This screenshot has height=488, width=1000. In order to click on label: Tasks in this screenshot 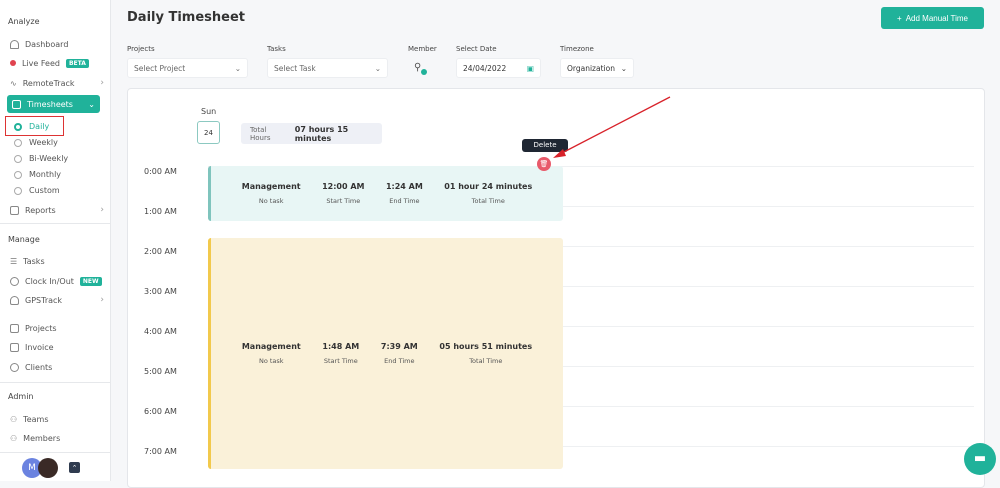, I will do `click(34, 261)`.